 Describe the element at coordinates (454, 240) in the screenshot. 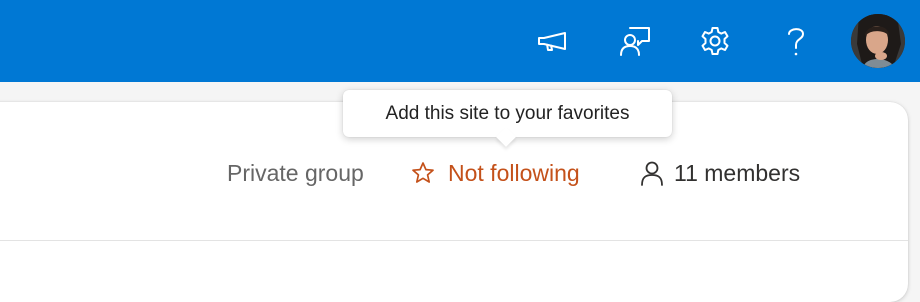

I see `divider` at that location.